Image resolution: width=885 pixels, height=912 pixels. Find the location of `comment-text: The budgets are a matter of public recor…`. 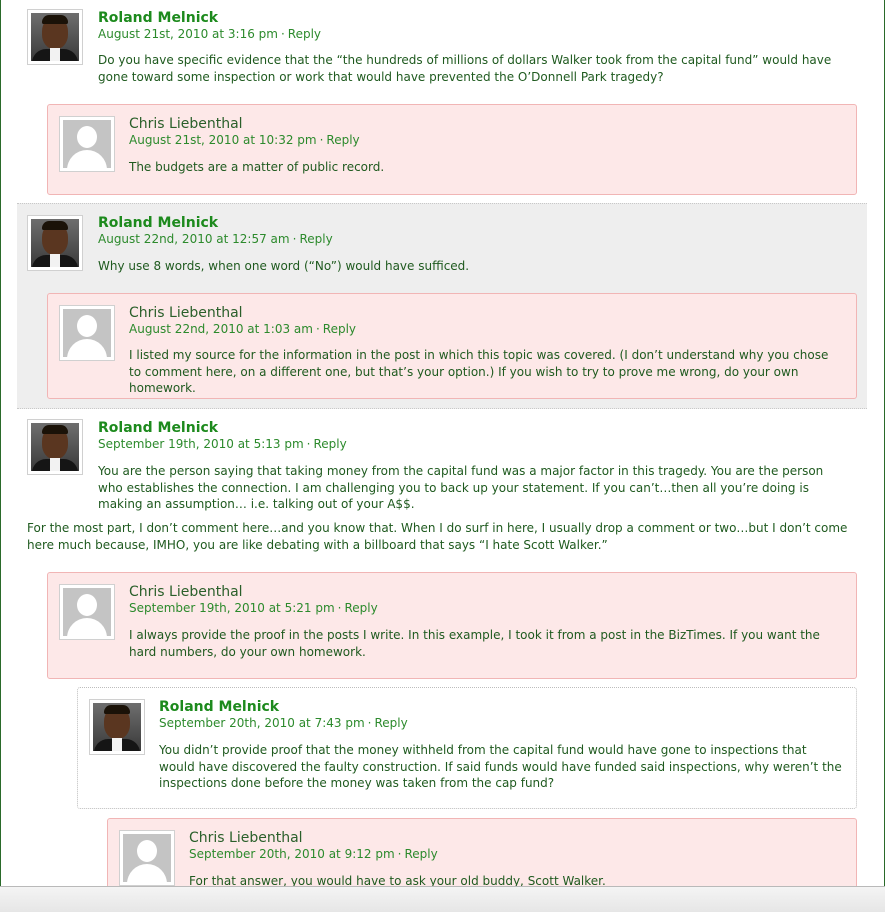

comment-text: The budgets are a matter of public recor… is located at coordinates (257, 167).